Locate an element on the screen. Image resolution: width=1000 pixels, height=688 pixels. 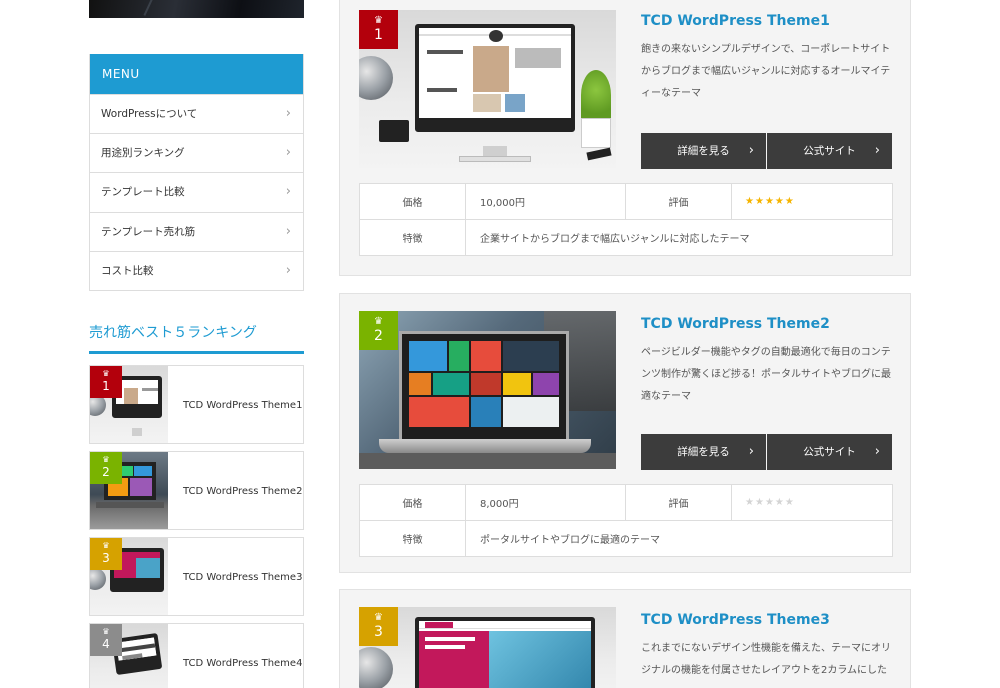
ranking-item-name: TCD WordPress Theme2 is located at coordinates (242, 491).